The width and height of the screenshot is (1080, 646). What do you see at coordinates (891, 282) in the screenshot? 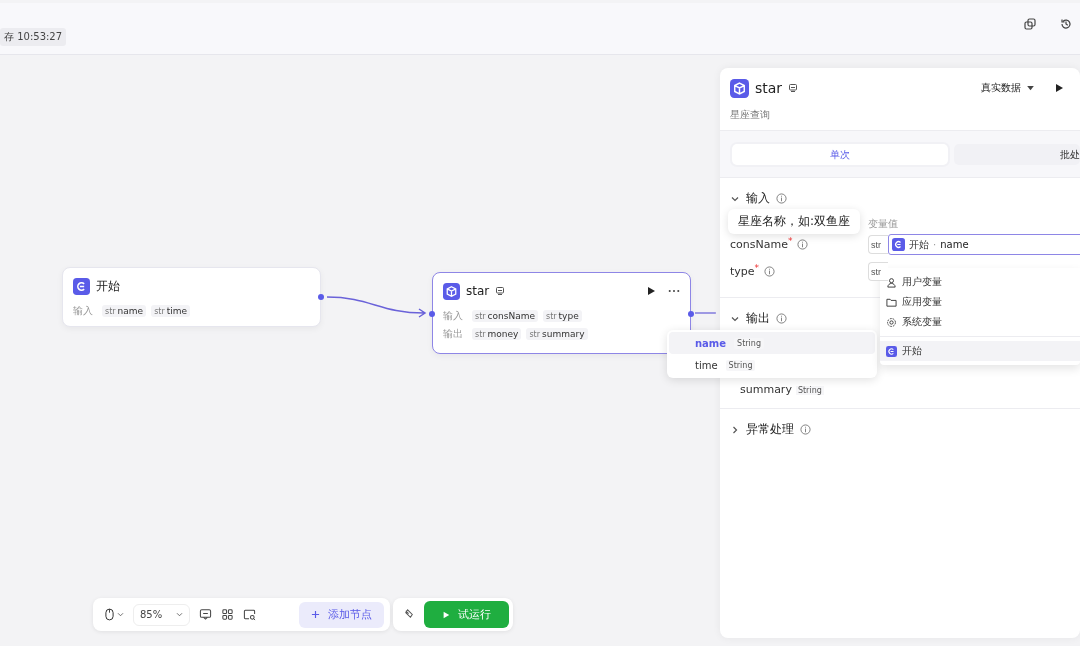
I see `user-icon` at bounding box center [891, 282].